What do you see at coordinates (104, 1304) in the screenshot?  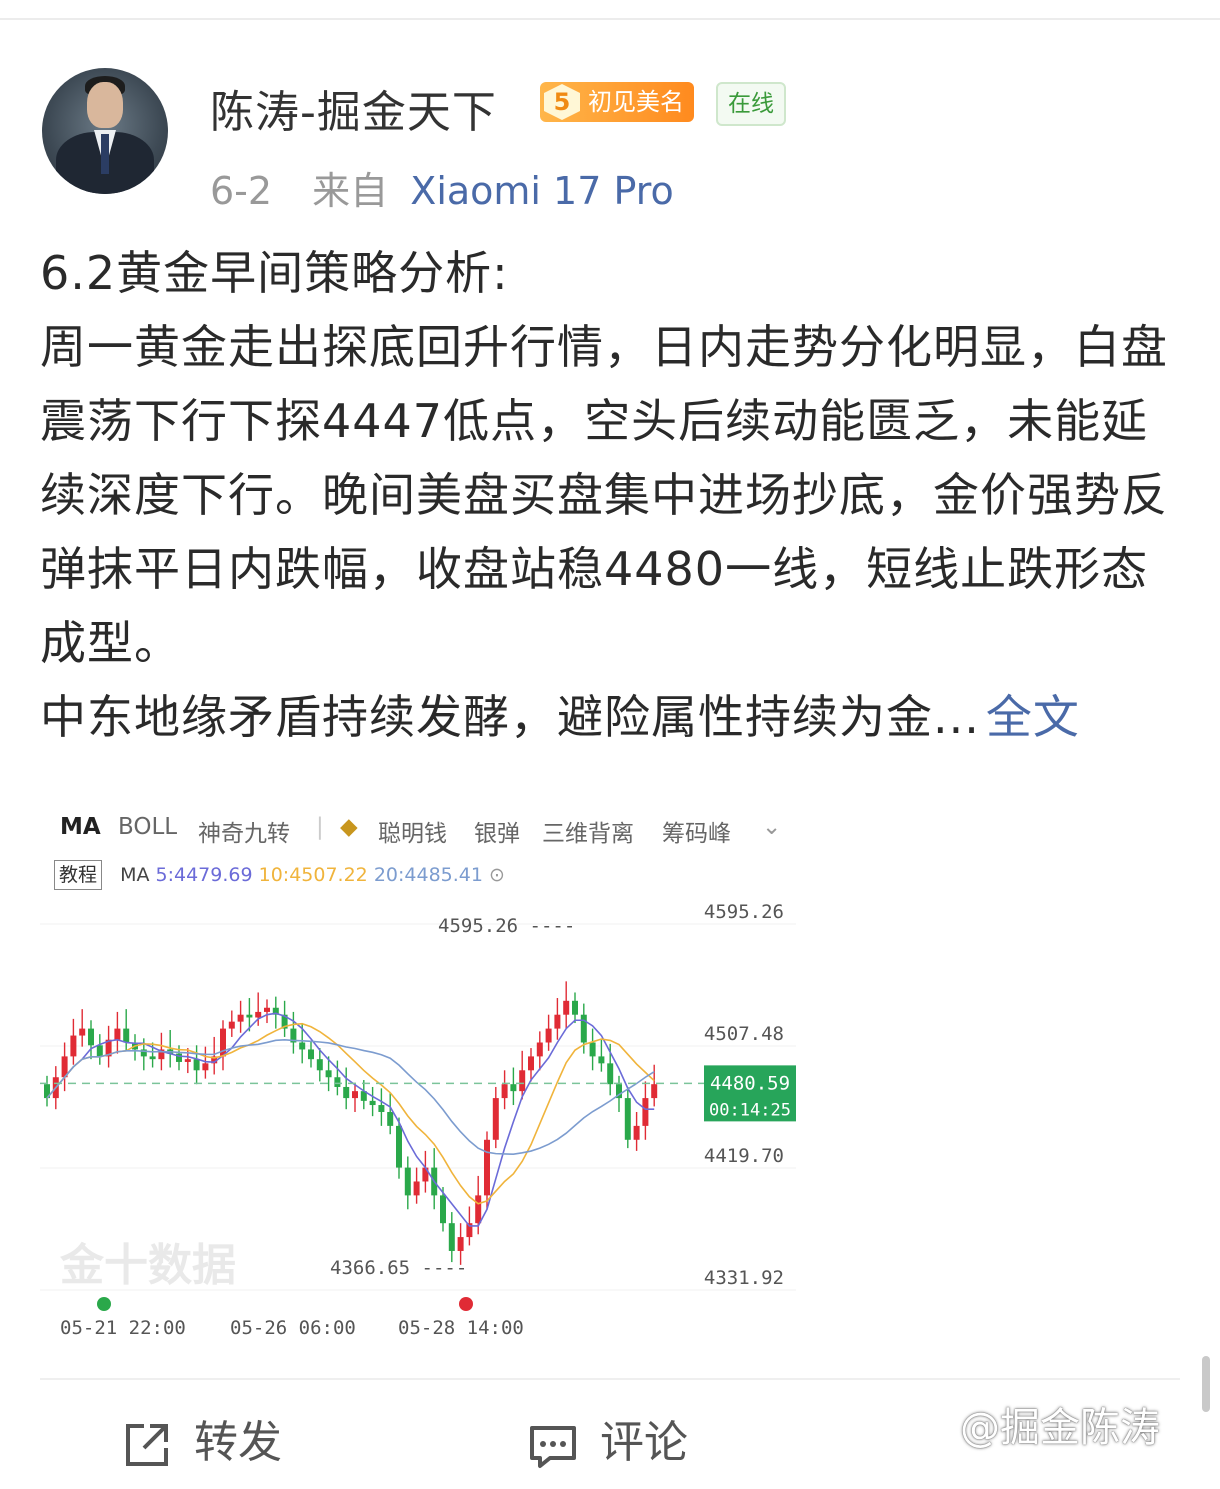 I see `event-marker-green` at bounding box center [104, 1304].